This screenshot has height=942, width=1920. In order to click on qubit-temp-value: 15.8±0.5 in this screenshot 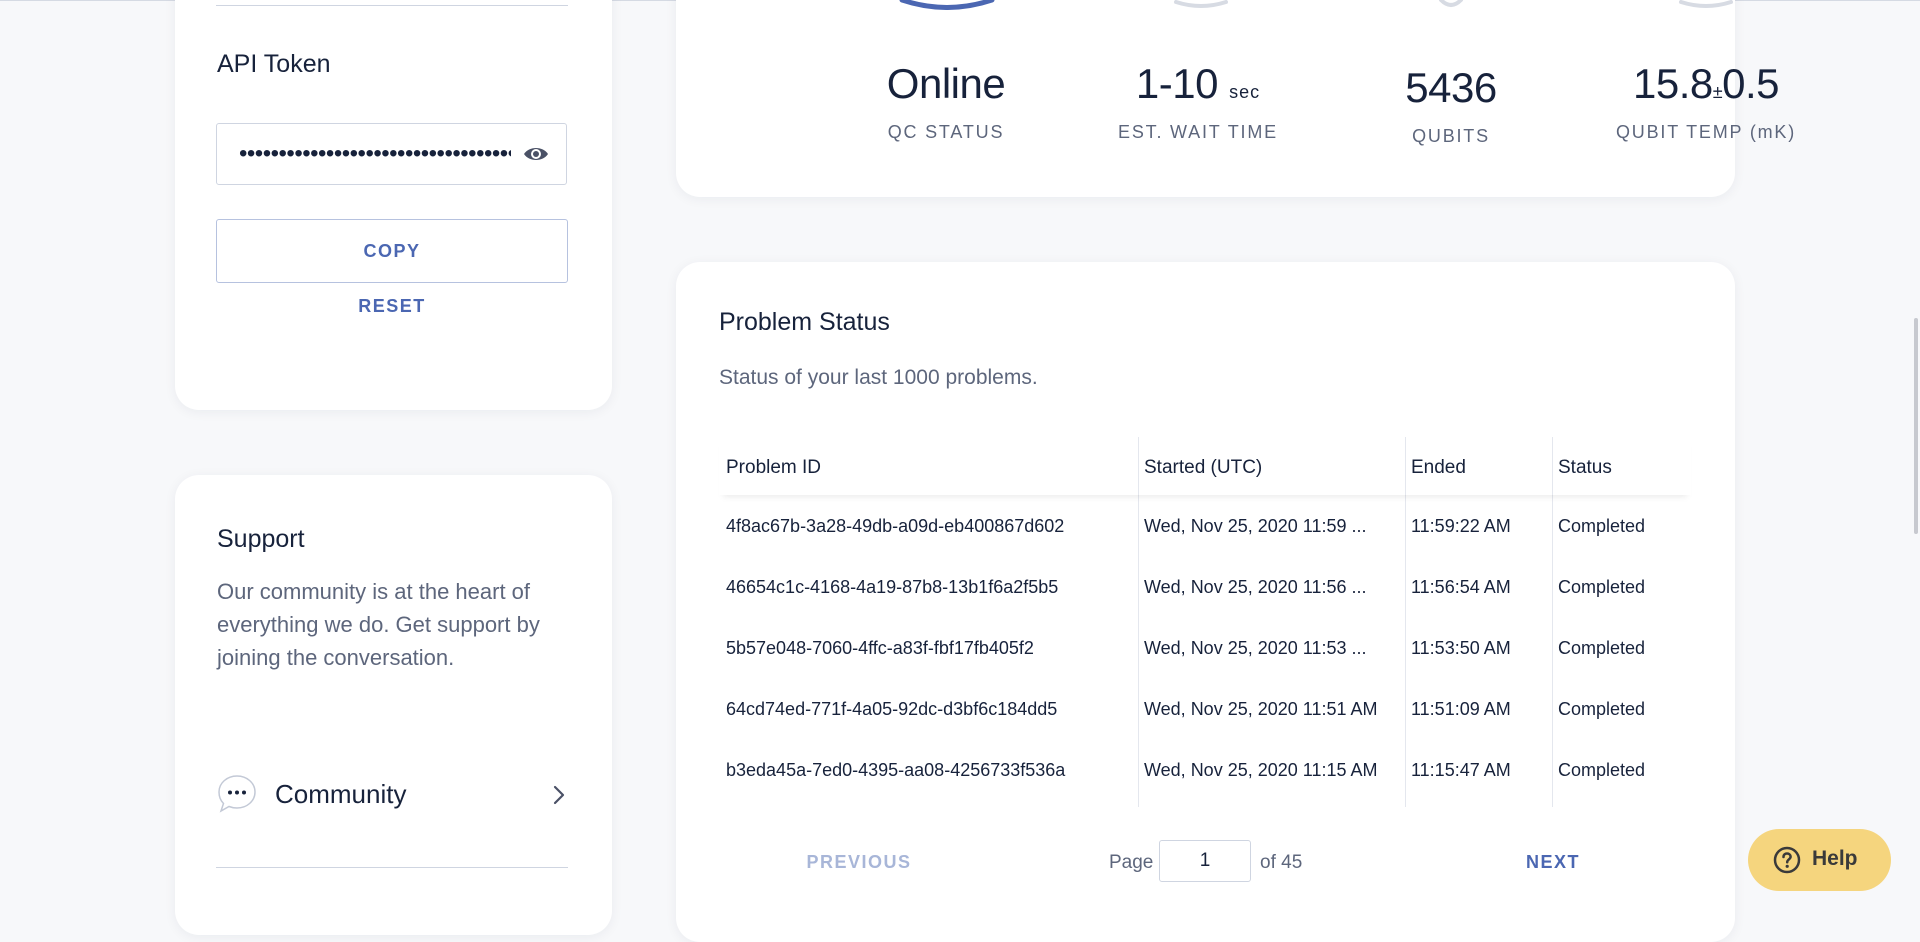, I will do `click(1706, 84)`.